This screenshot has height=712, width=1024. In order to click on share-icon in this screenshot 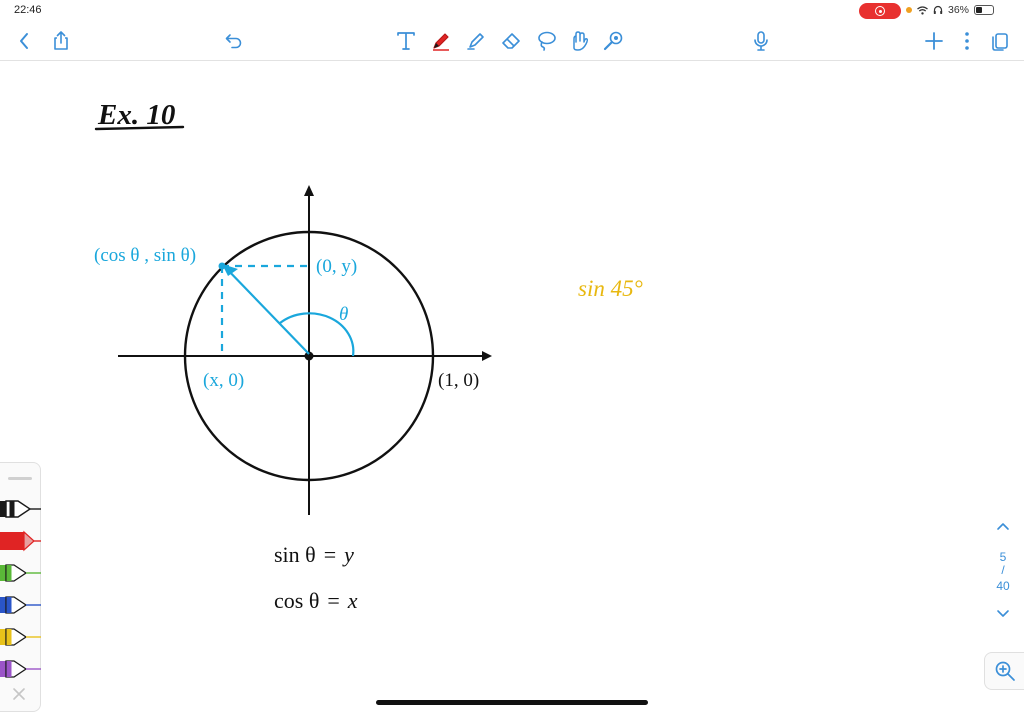, I will do `click(61, 40)`.